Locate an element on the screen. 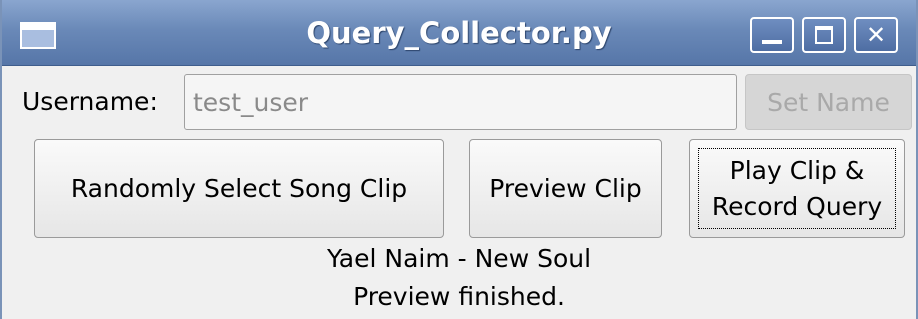 The width and height of the screenshot is (918, 319). status-message: Preview finished. is located at coordinates (459, 296).